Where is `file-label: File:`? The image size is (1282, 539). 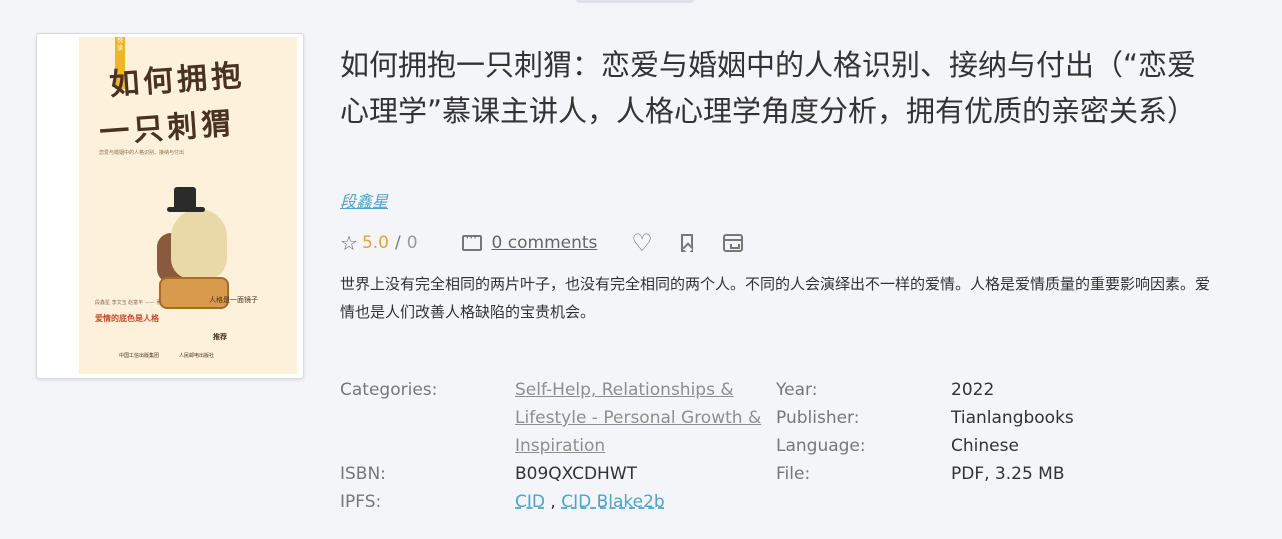
file-label: File: is located at coordinates (793, 474).